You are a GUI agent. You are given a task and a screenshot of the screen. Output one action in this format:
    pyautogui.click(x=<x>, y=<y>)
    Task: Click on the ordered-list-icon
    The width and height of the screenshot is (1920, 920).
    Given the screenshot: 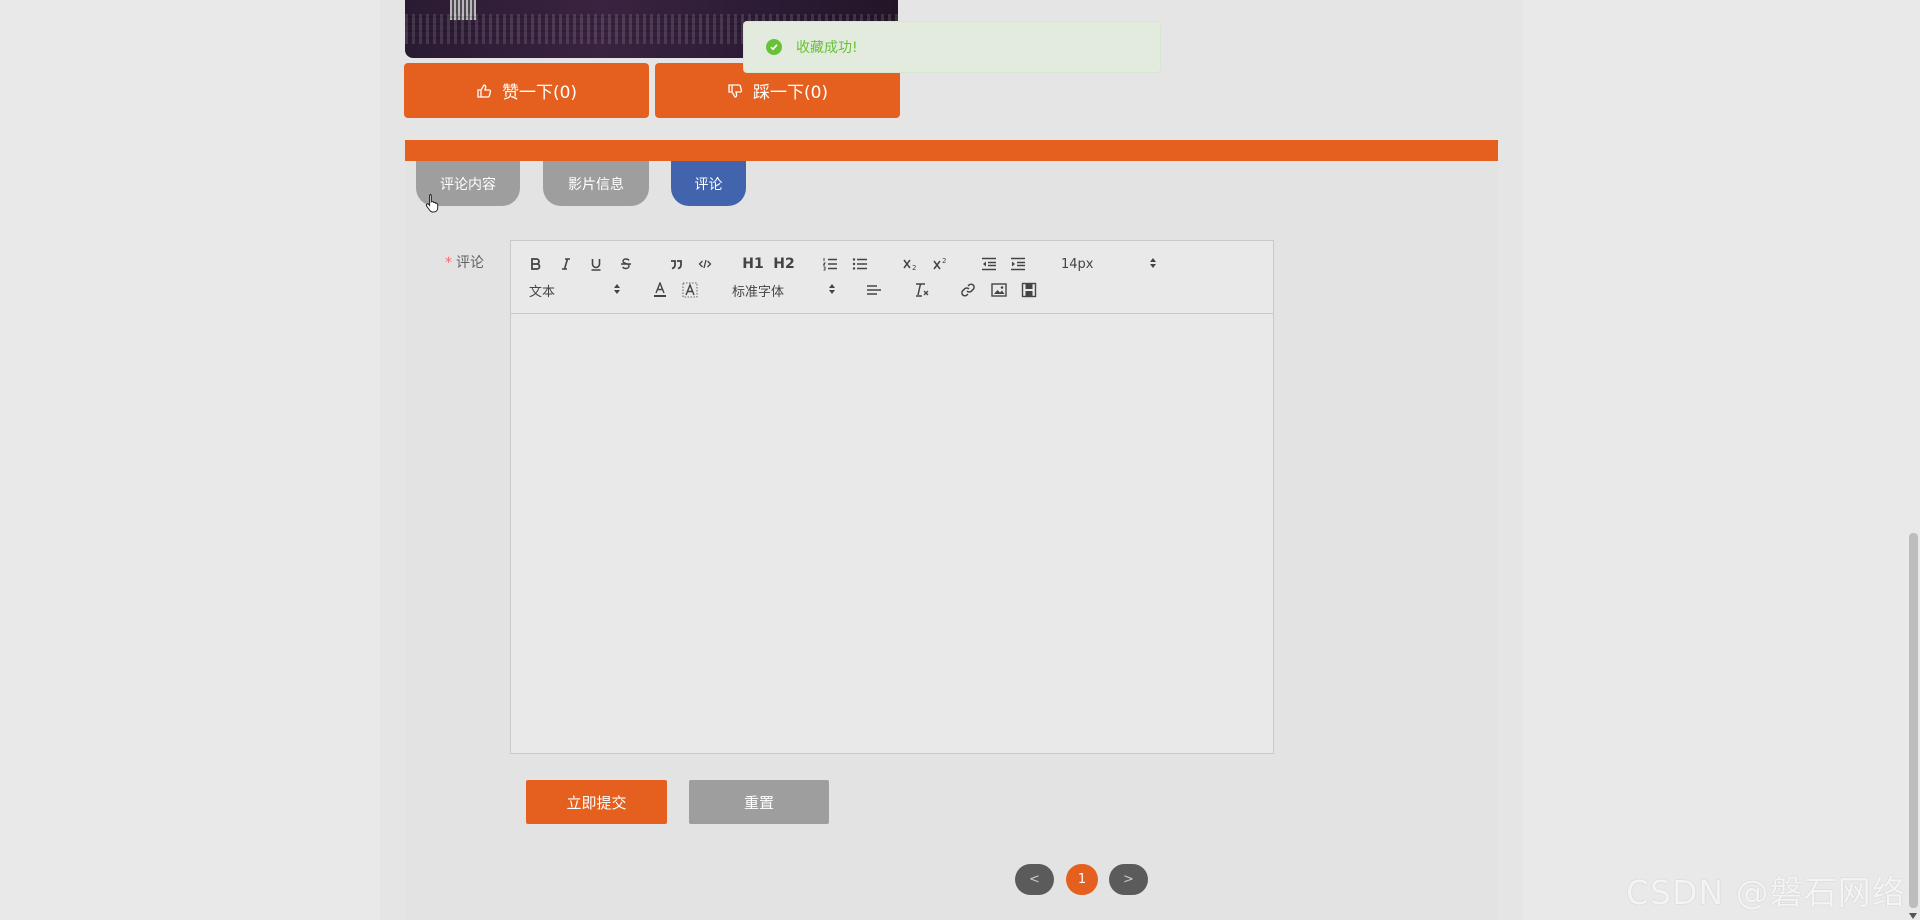 What is the action you would take?
    pyautogui.click(x=830, y=264)
    